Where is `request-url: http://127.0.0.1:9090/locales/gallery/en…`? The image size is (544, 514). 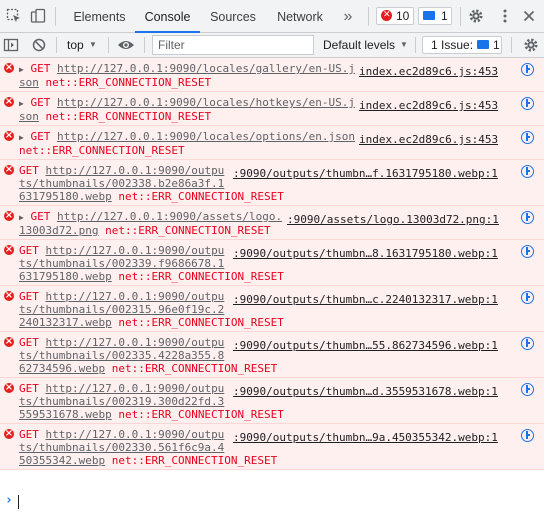 request-url: http://127.0.0.1:9090/locales/gallery/en… is located at coordinates (206, 68).